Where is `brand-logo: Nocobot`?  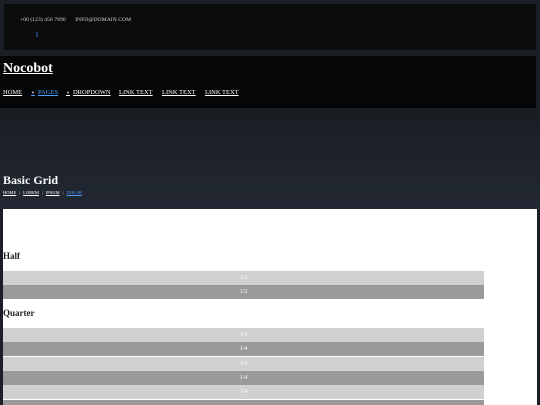 brand-logo: Nocobot is located at coordinates (28, 69).